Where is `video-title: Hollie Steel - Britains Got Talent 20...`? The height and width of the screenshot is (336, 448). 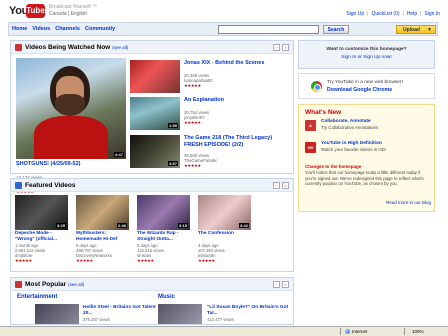
video-title: Hollie Steel - Britains Got Talent 20... is located at coordinates (124, 310).